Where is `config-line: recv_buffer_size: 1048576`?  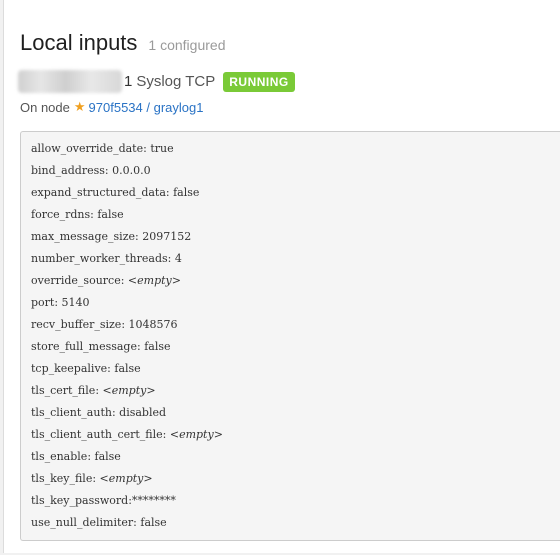
config-line: recv_buffer_size: 1048576 is located at coordinates (104, 325).